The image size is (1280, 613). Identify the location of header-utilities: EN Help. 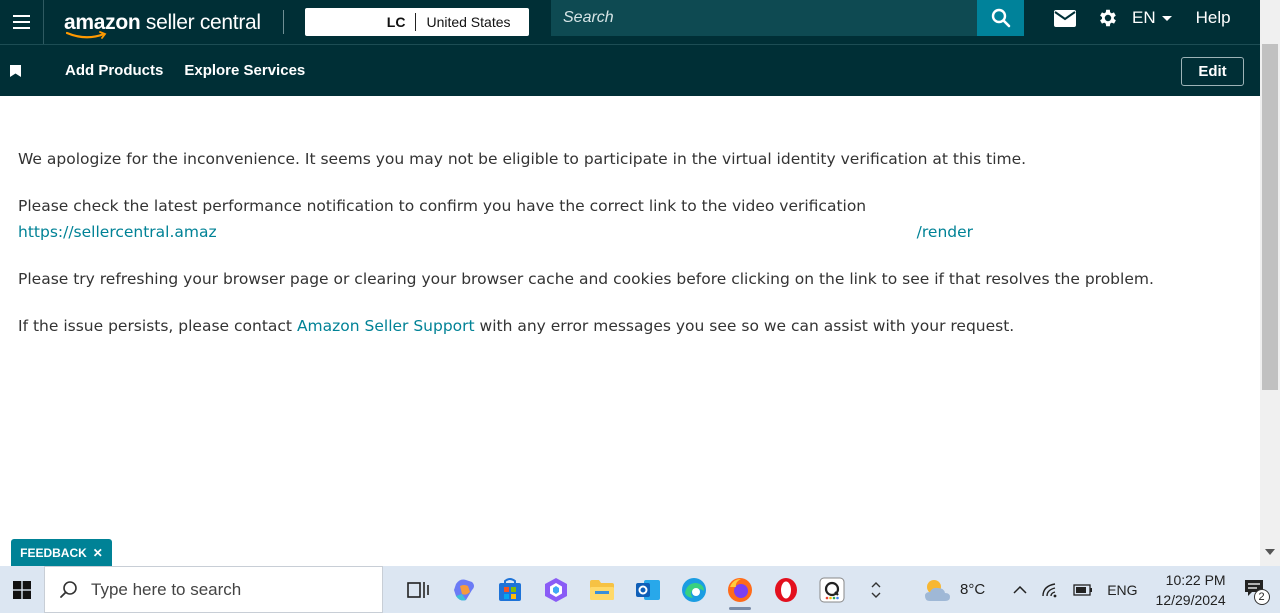
(1141, 18).